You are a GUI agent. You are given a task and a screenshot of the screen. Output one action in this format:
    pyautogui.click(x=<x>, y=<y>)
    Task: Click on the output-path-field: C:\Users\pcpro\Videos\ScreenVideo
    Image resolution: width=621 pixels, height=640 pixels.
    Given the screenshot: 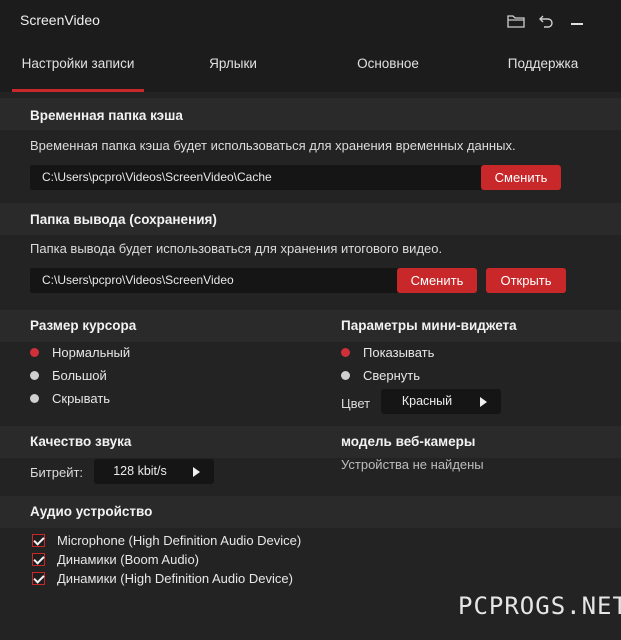 What is the action you would take?
    pyautogui.click(x=215, y=280)
    